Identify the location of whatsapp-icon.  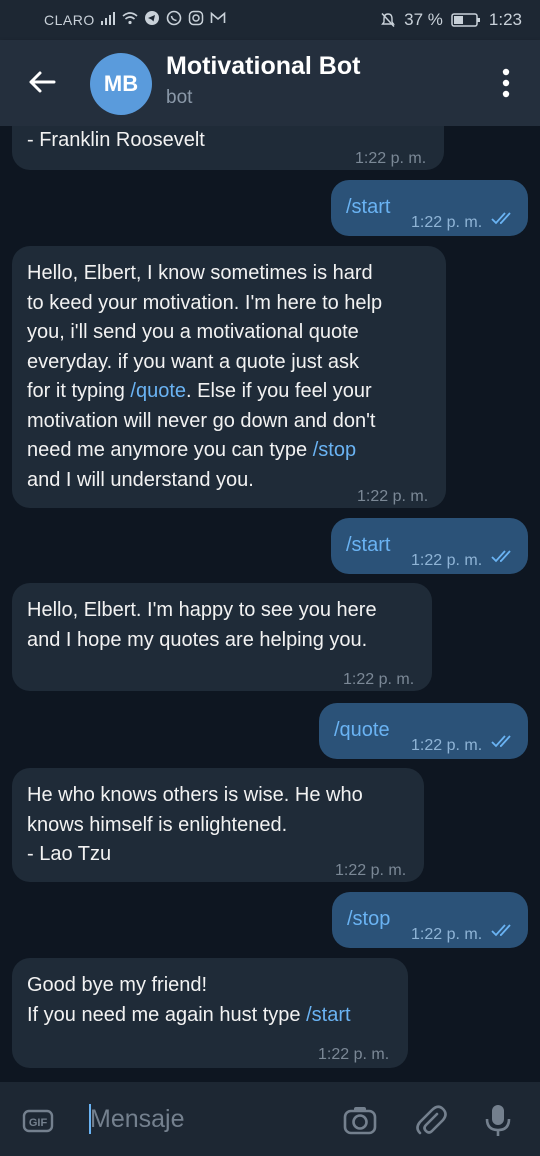
(174, 18).